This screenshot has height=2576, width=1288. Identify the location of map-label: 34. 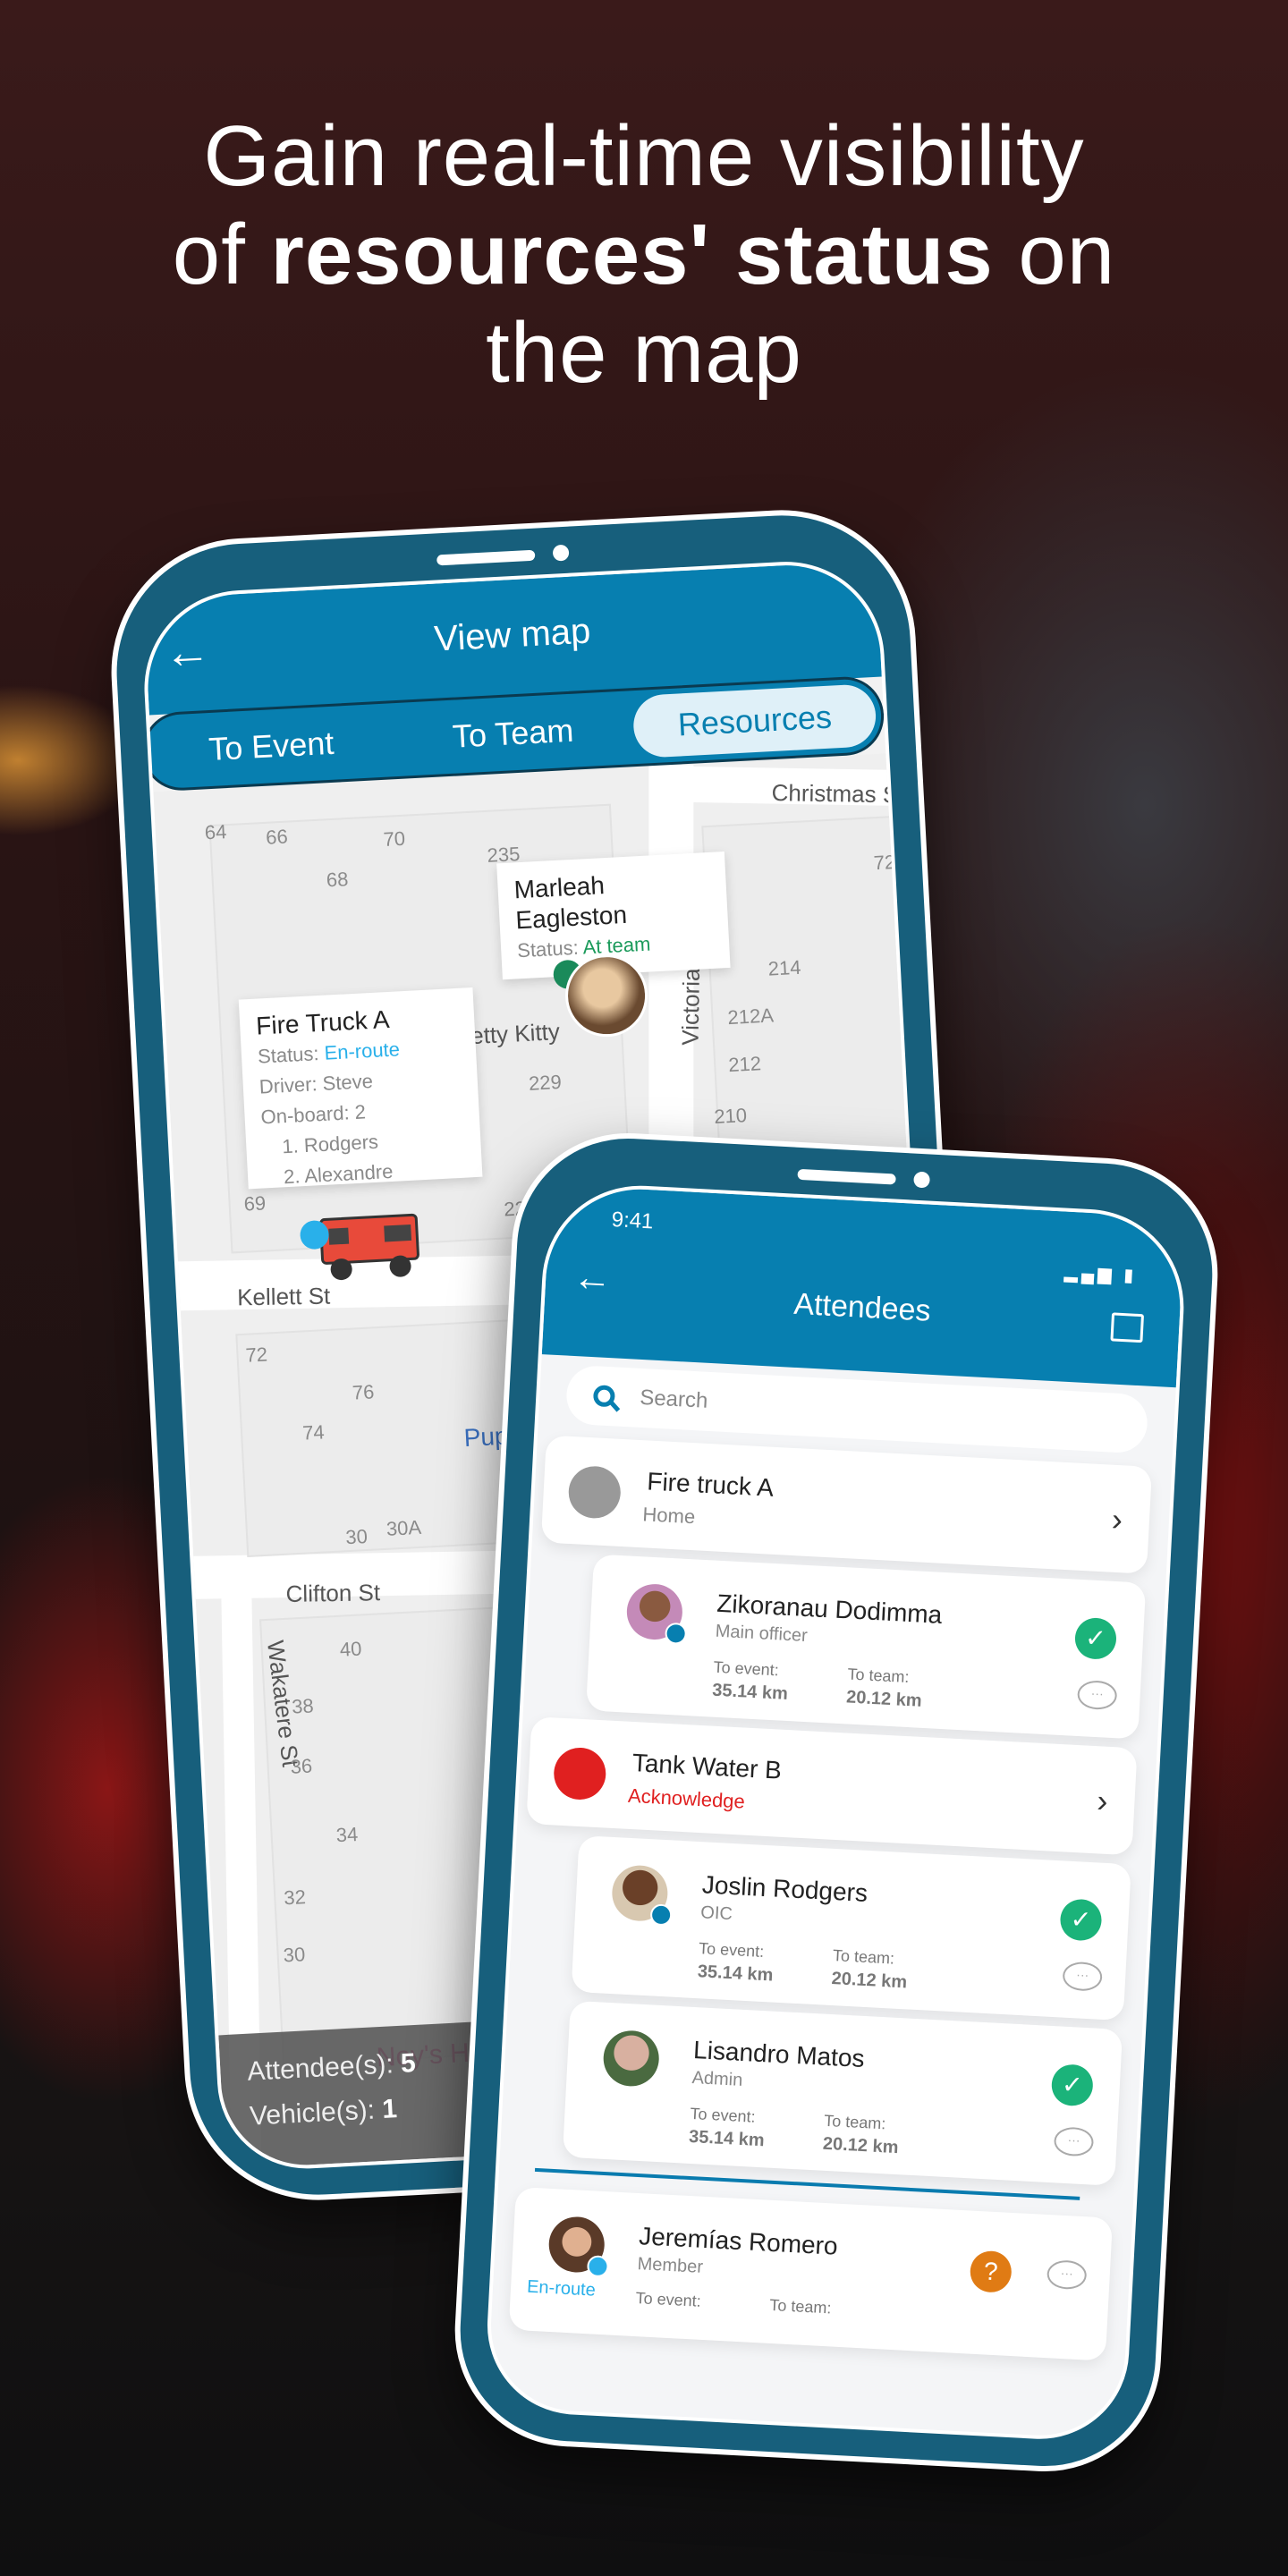
(347, 1834).